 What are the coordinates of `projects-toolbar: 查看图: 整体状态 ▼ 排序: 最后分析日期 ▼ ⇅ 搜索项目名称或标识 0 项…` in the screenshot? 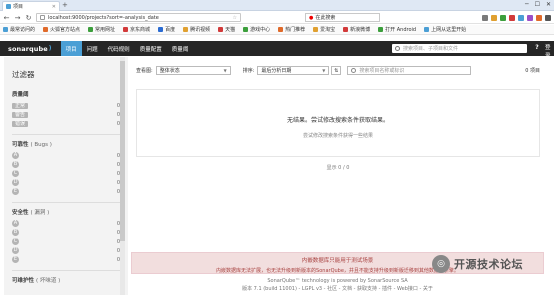 It's located at (338, 70).